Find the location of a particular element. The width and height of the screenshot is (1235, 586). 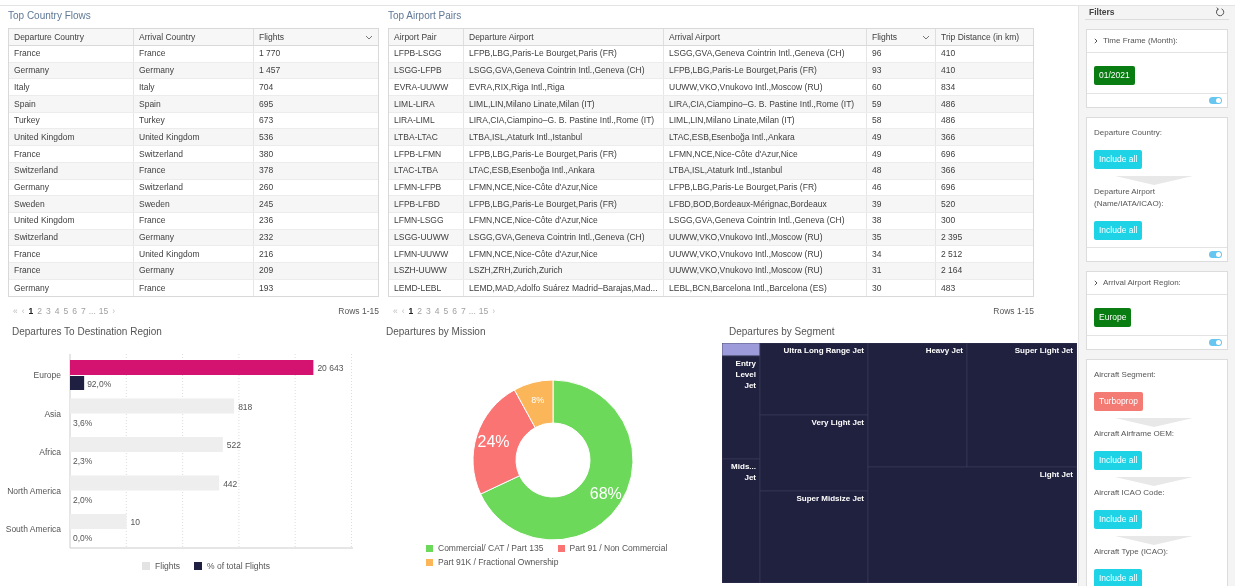

column-header: Departure Airport is located at coordinates (564, 37).